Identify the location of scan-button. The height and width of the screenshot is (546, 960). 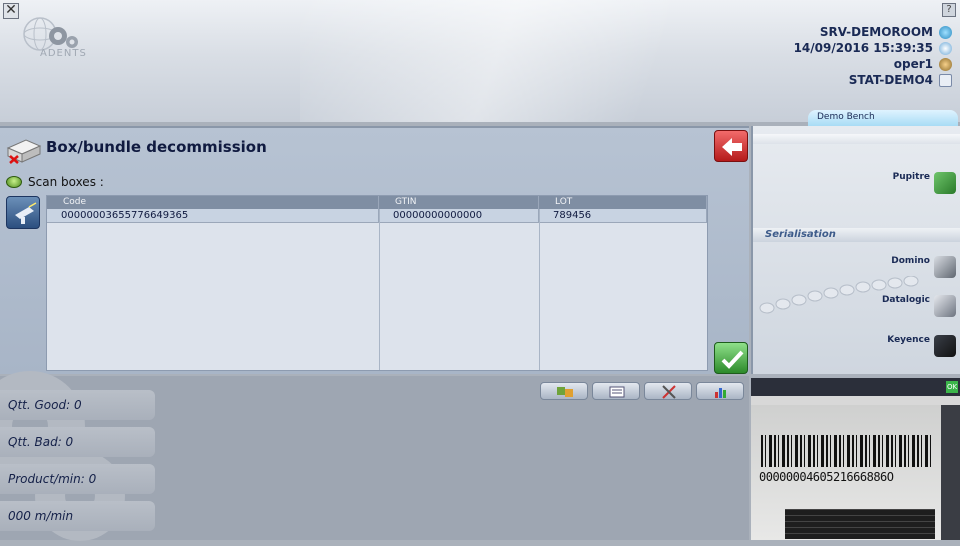
(23, 212).